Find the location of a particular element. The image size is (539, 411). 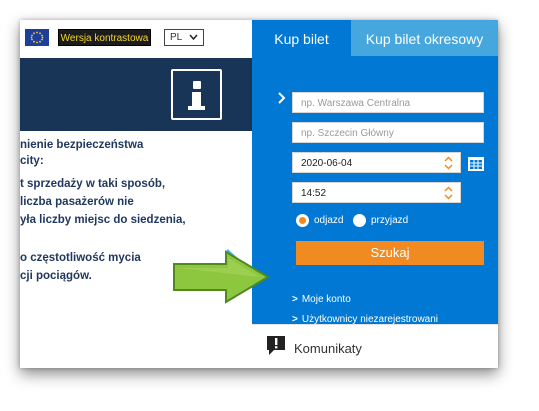

article-line: city: is located at coordinates (32, 161).